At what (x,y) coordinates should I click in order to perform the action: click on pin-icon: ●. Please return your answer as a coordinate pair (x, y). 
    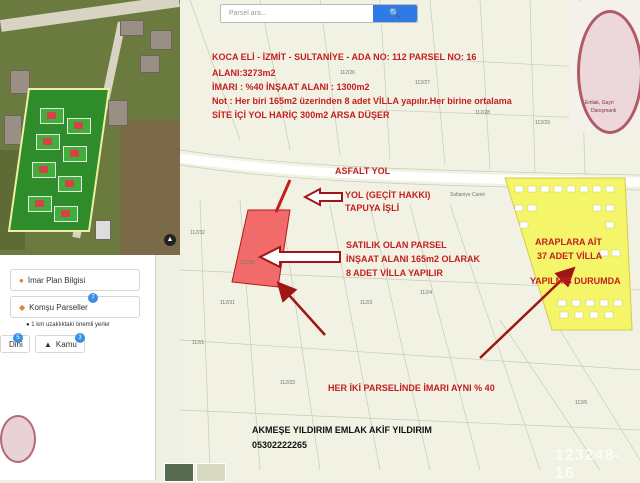
    Looking at the image, I should click on (21, 280).